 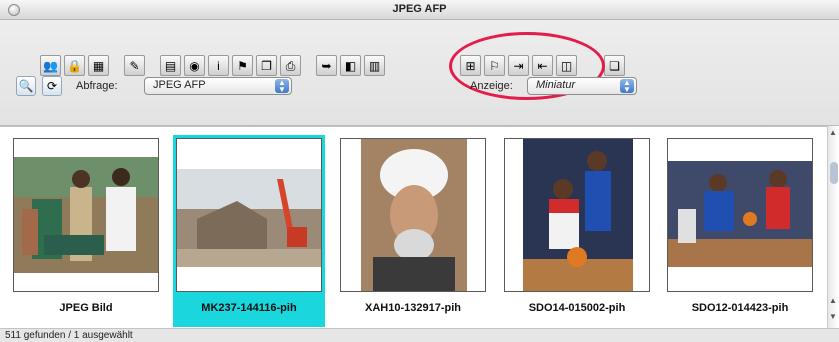 What do you see at coordinates (218, 65) in the screenshot?
I see `info-icon: i` at bounding box center [218, 65].